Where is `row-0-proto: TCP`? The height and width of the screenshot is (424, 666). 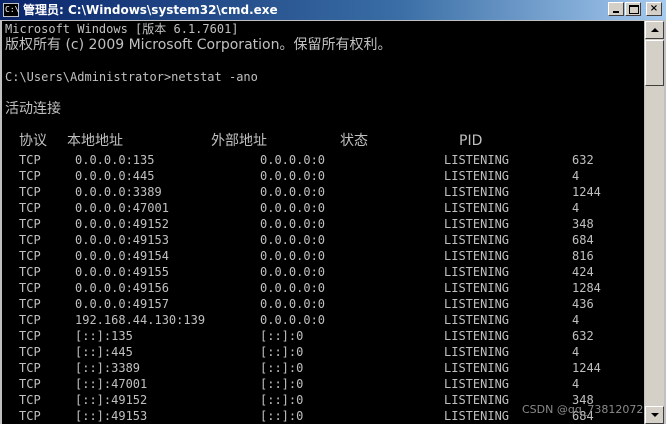
row-0-proto: TCP is located at coordinates (30, 160).